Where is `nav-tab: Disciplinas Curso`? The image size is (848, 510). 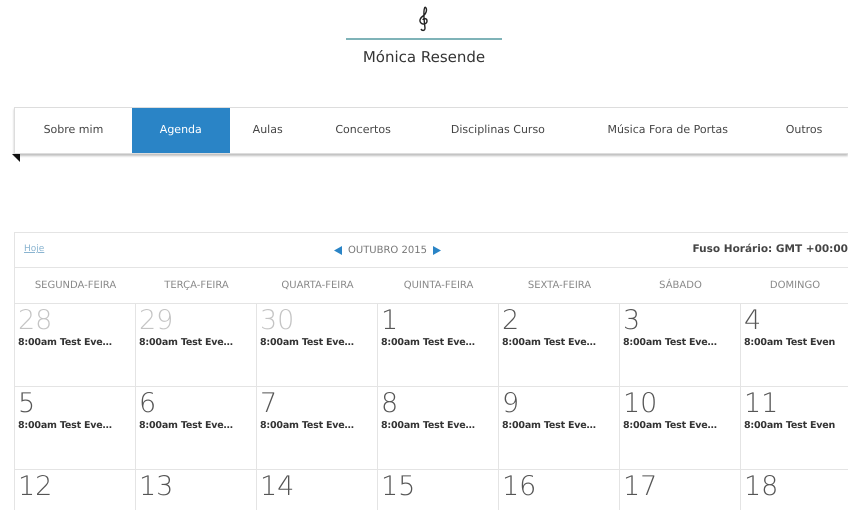 nav-tab: Disciplinas Curso is located at coordinates (498, 130).